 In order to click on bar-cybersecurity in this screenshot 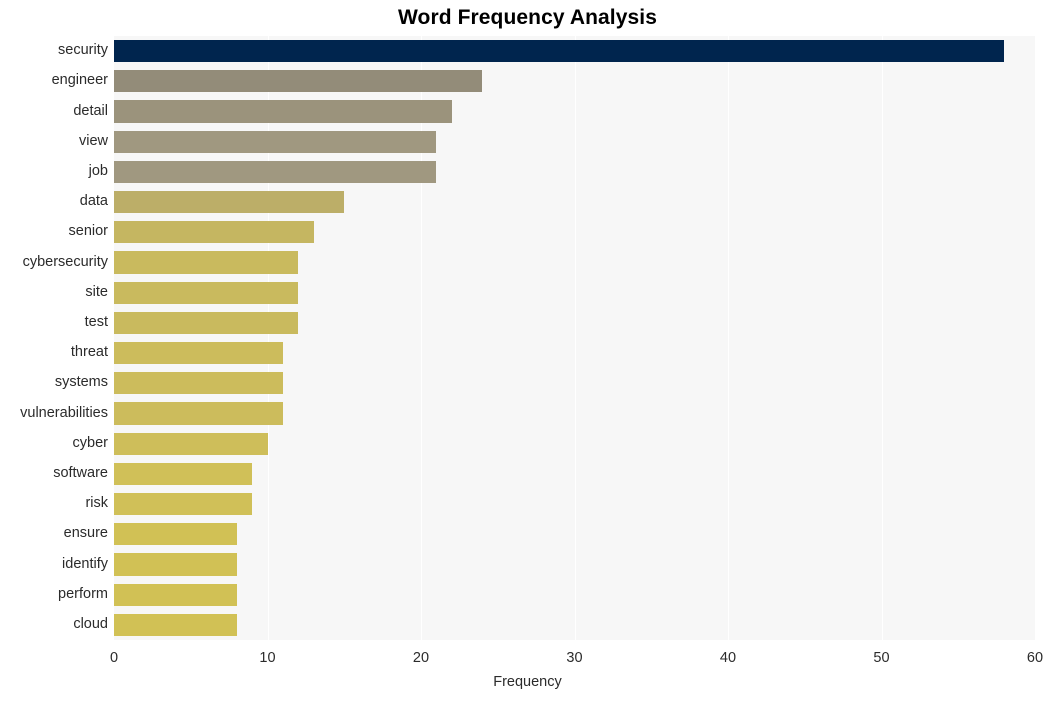, I will do `click(206, 262)`.